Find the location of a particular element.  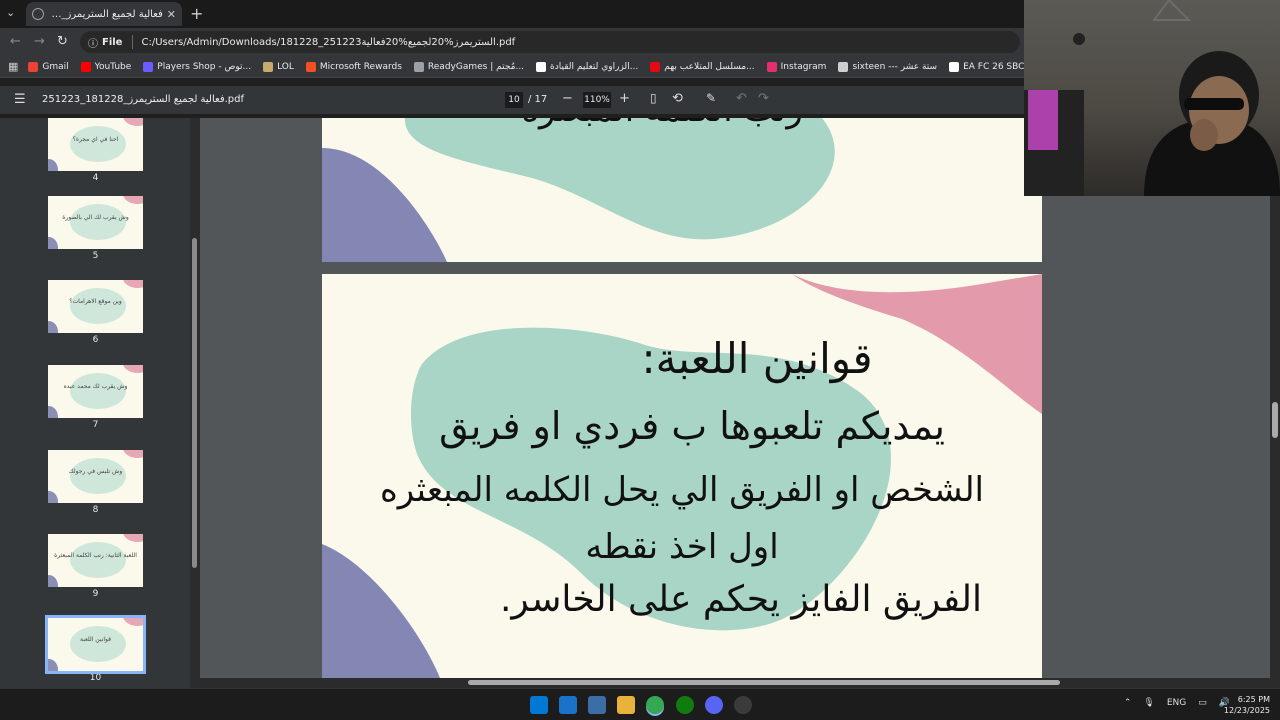

sidebar-scrollbar is located at coordinates (195, 403).